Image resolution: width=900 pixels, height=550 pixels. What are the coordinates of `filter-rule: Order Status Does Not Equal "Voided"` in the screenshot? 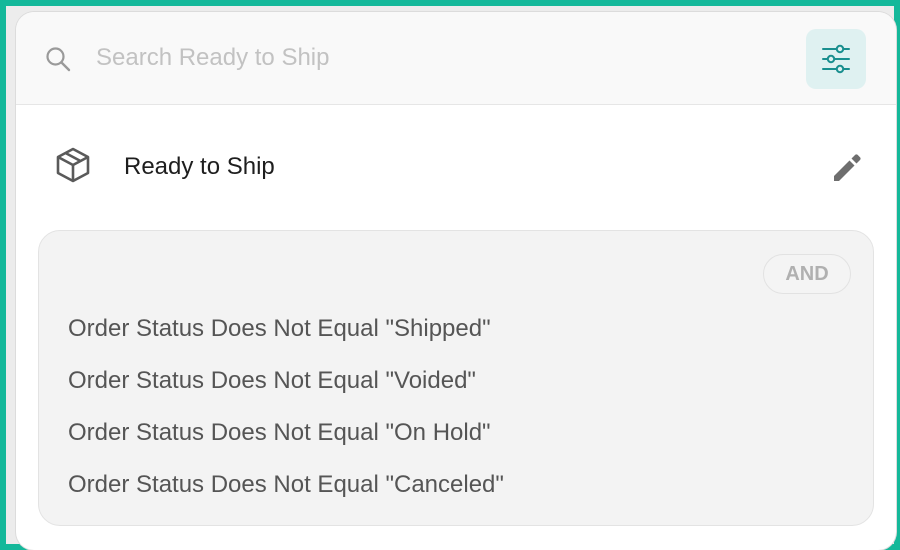 It's located at (272, 380).